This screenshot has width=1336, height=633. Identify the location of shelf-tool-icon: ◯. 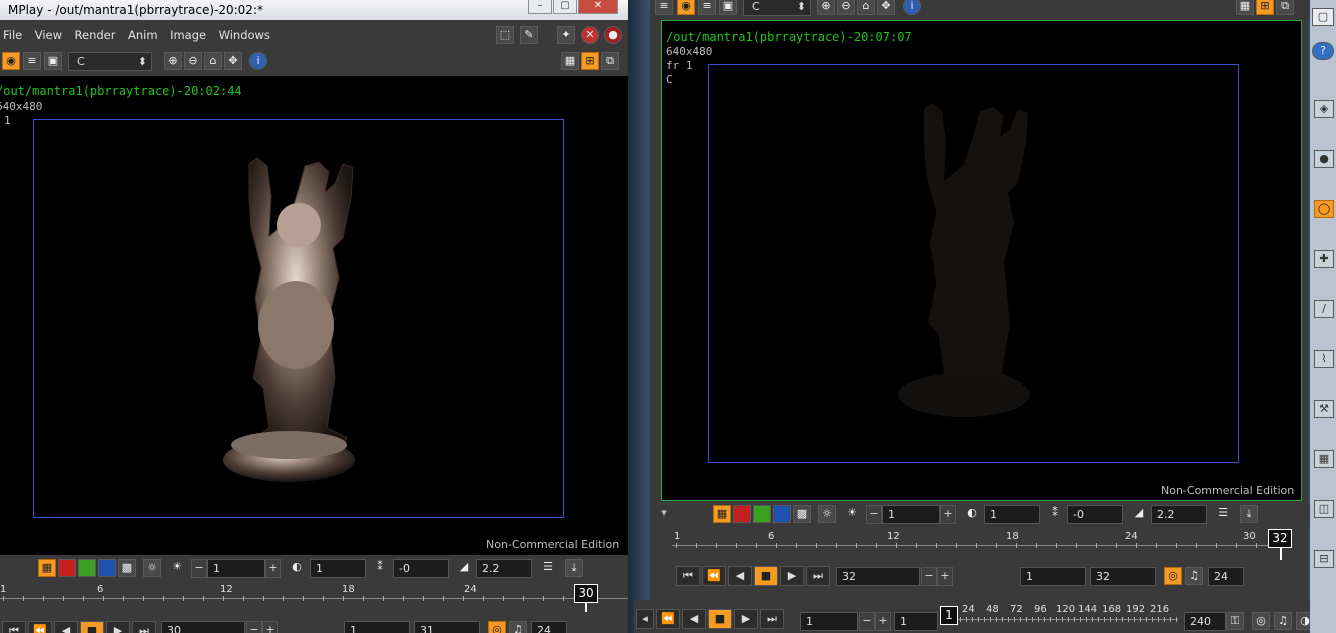
(1324, 209).